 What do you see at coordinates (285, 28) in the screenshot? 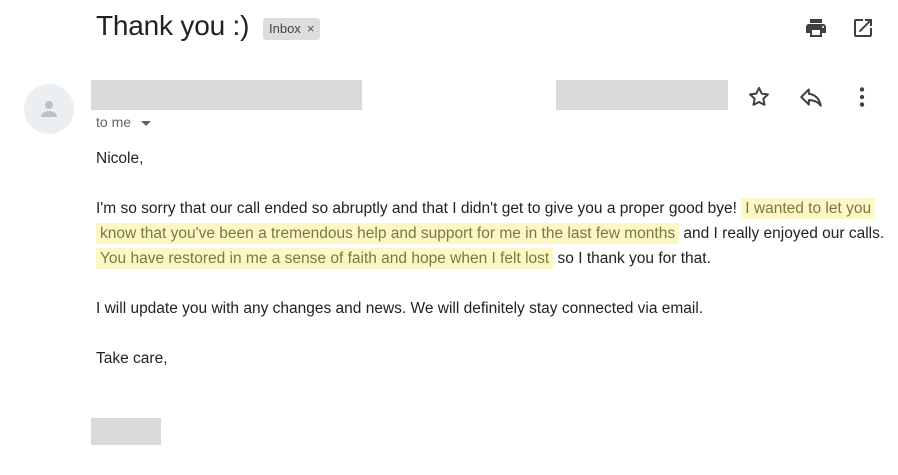
I see `label-text: Inbox` at bounding box center [285, 28].